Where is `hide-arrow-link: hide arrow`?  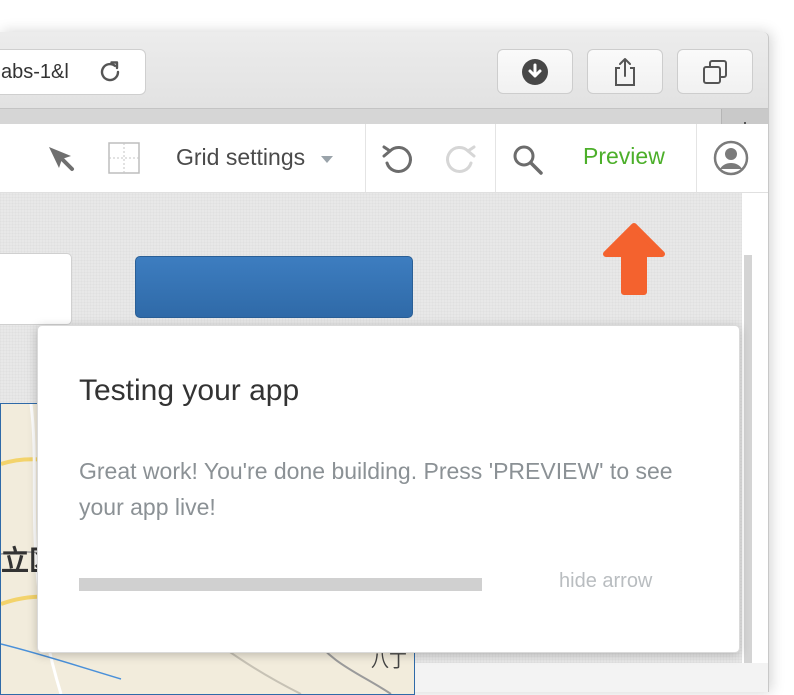 hide-arrow-link: hide arrow is located at coordinates (605, 581).